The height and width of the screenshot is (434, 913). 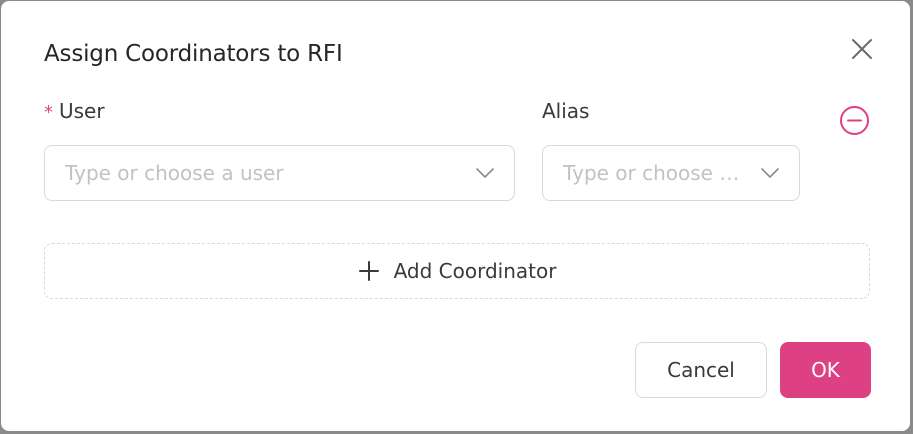 I want to click on close-button, so click(x=862, y=49).